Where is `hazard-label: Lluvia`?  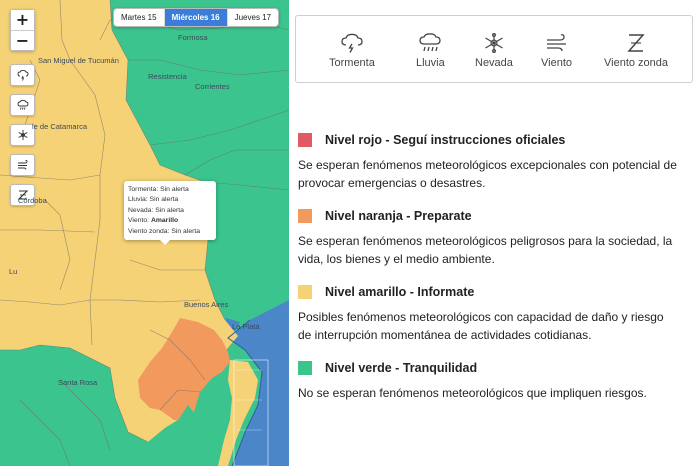 hazard-label: Lluvia is located at coordinates (430, 63).